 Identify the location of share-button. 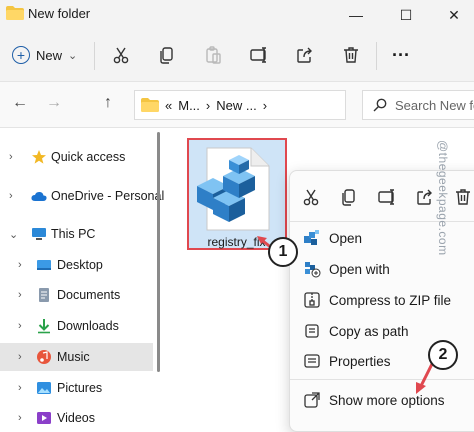
(305, 55).